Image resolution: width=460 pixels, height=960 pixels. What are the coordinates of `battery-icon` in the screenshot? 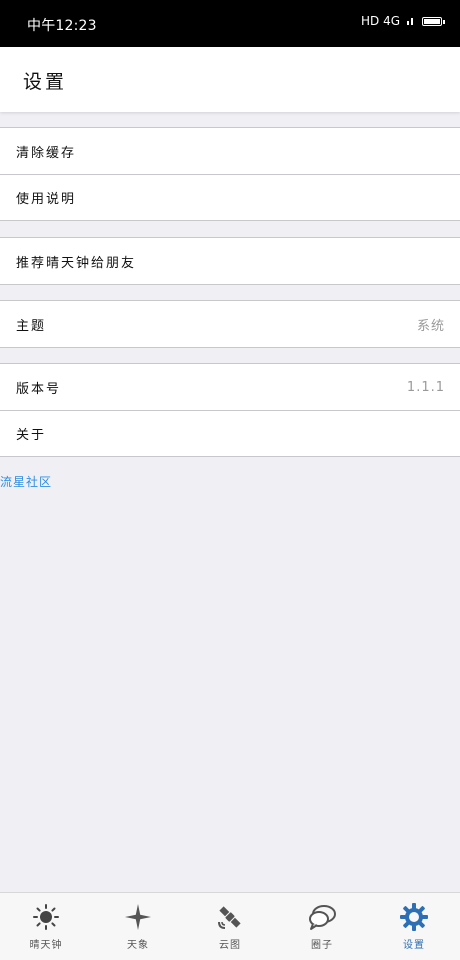 It's located at (433, 21).